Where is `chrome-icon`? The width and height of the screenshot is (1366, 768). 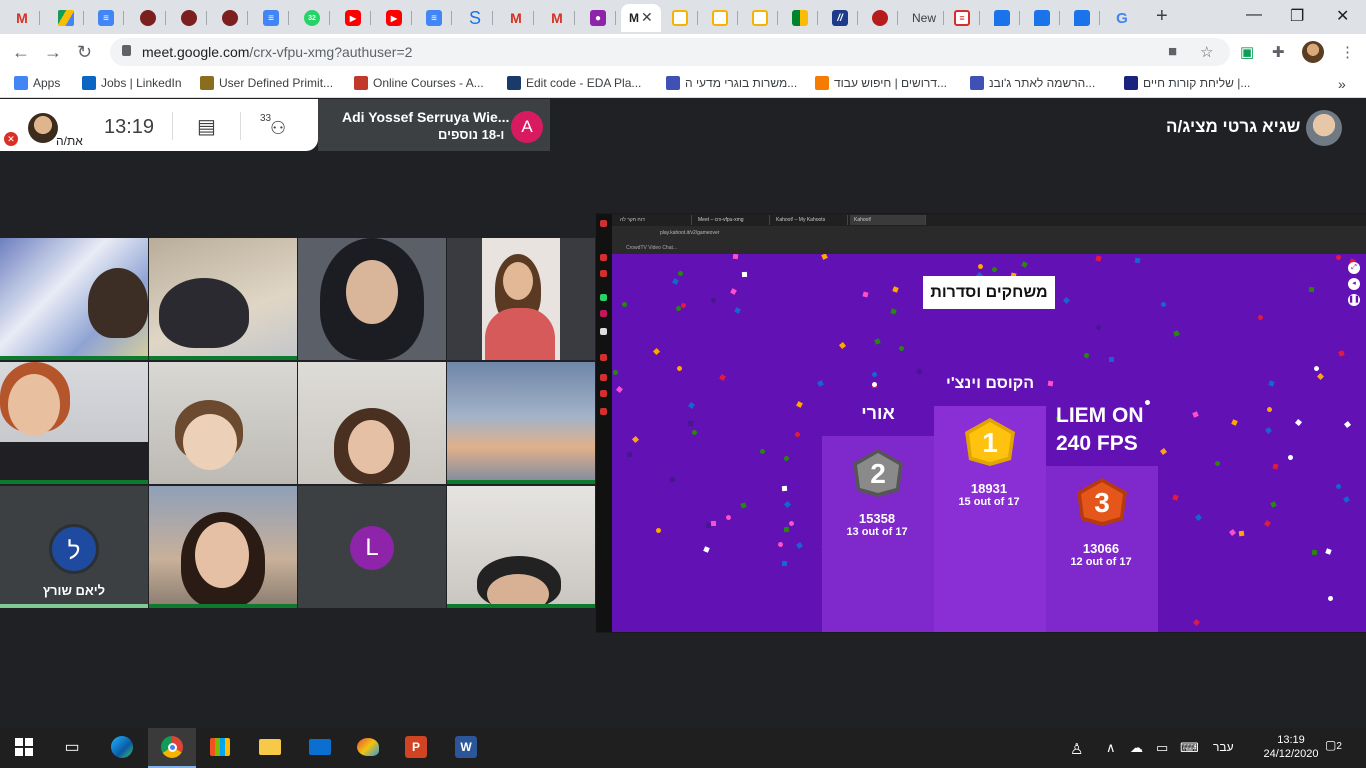
chrome-icon is located at coordinates (172, 747).